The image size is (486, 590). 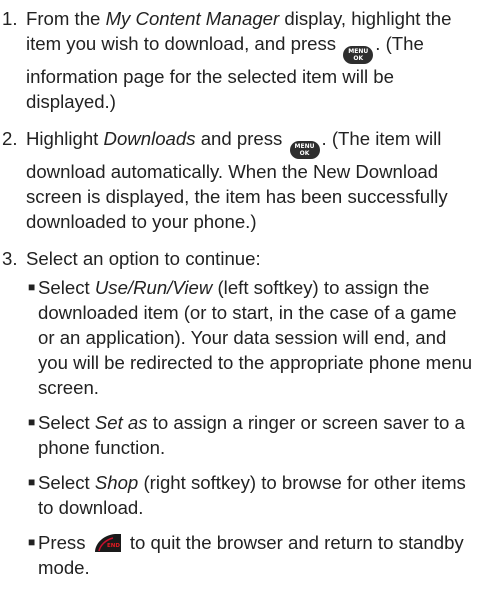 What do you see at coordinates (241, 138) in the screenshot?
I see `text-fragment: and press` at bounding box center [241, 138].